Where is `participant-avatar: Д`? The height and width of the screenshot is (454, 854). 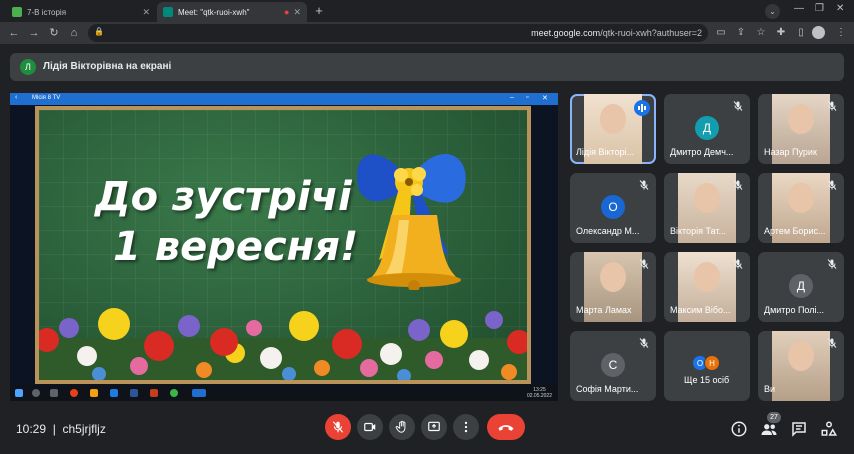 participant-avatar: Д is located at coordinates (801, 286).